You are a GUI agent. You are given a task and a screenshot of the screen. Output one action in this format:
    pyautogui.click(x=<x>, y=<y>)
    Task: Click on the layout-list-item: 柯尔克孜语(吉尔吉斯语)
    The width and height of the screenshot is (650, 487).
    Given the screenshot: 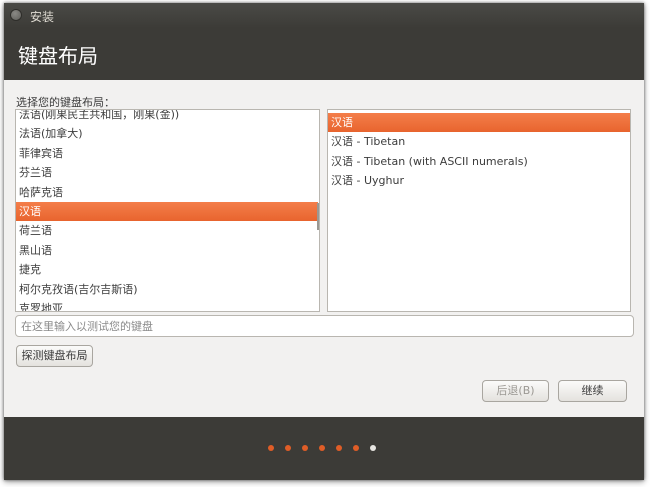 What is the action you would take?
    pyautogui.click(x=167, y=289)
    